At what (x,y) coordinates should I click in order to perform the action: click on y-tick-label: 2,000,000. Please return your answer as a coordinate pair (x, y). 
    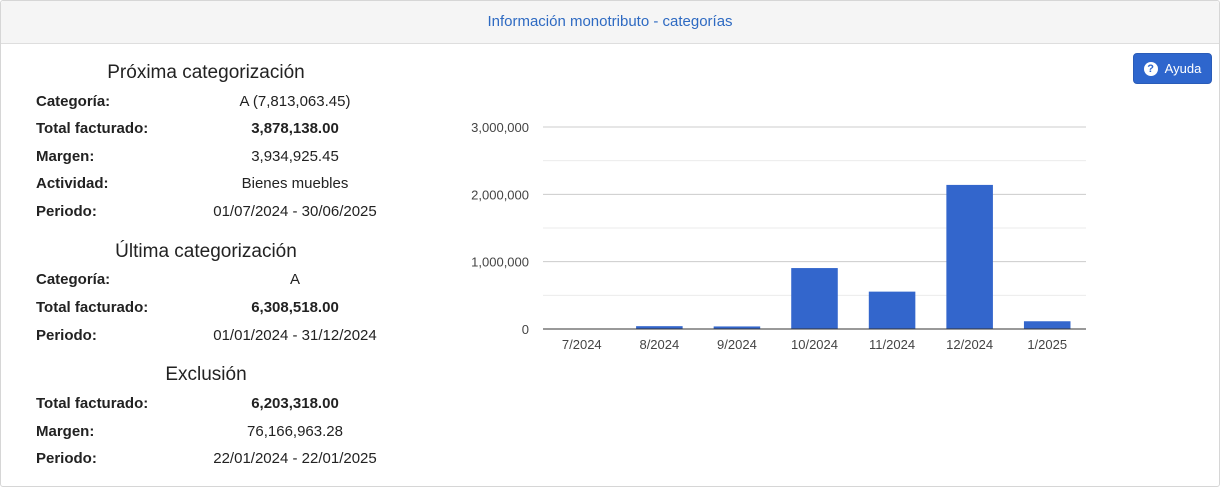
    Looking at the image, I should click on (500, 194).